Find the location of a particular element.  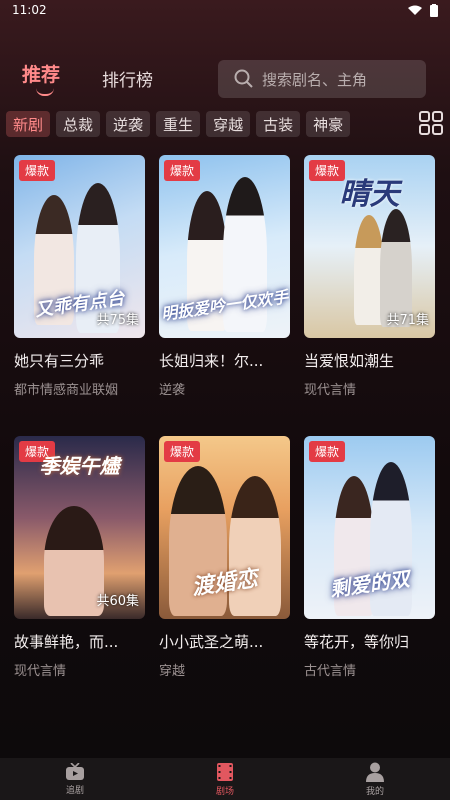

drama-tag: 古代言情 is located at coordinates (330, 671).